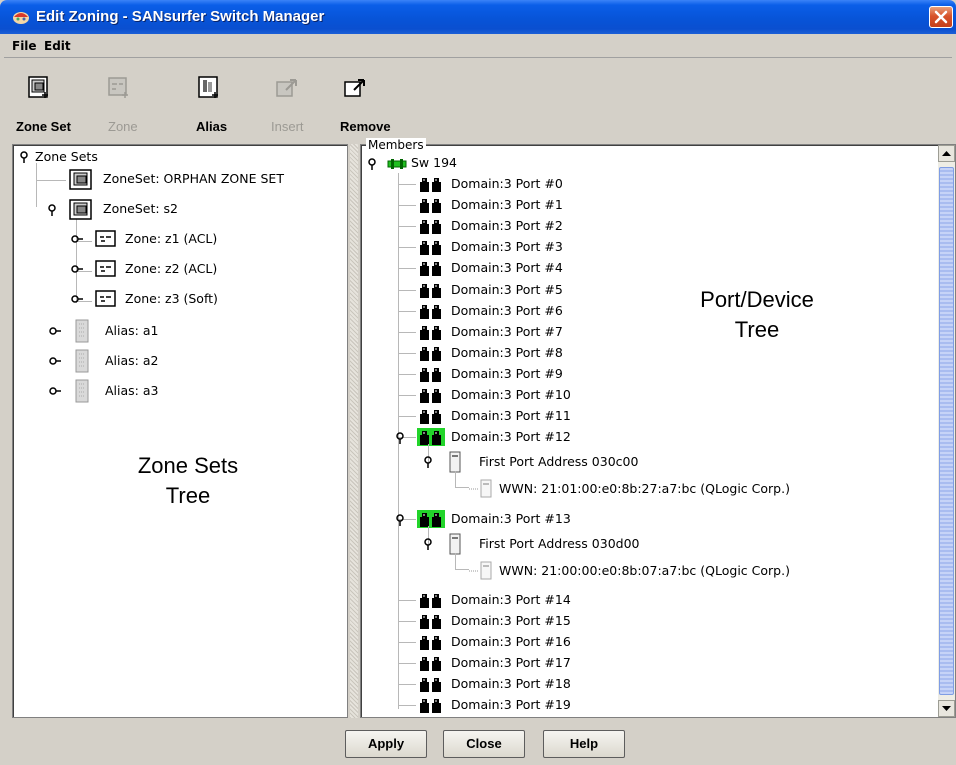  Describe the element at coordinates (171, 298) in the screenshot. I see `zone-z3-label: Zone: z3 (Soft)` at that location.